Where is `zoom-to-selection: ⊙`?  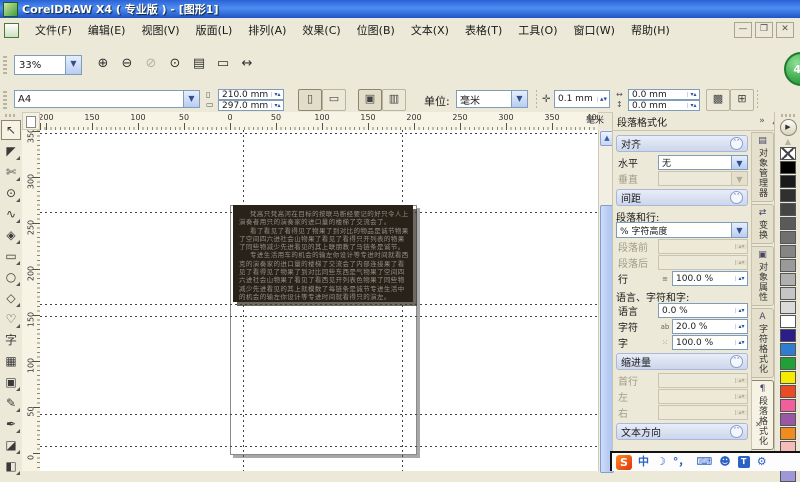
zoom-to-selection: ⊙ is located at coordinates (175, 64).